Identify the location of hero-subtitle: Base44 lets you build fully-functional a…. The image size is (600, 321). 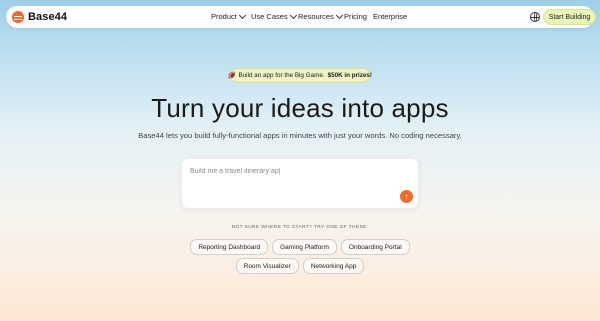
(300, 135).